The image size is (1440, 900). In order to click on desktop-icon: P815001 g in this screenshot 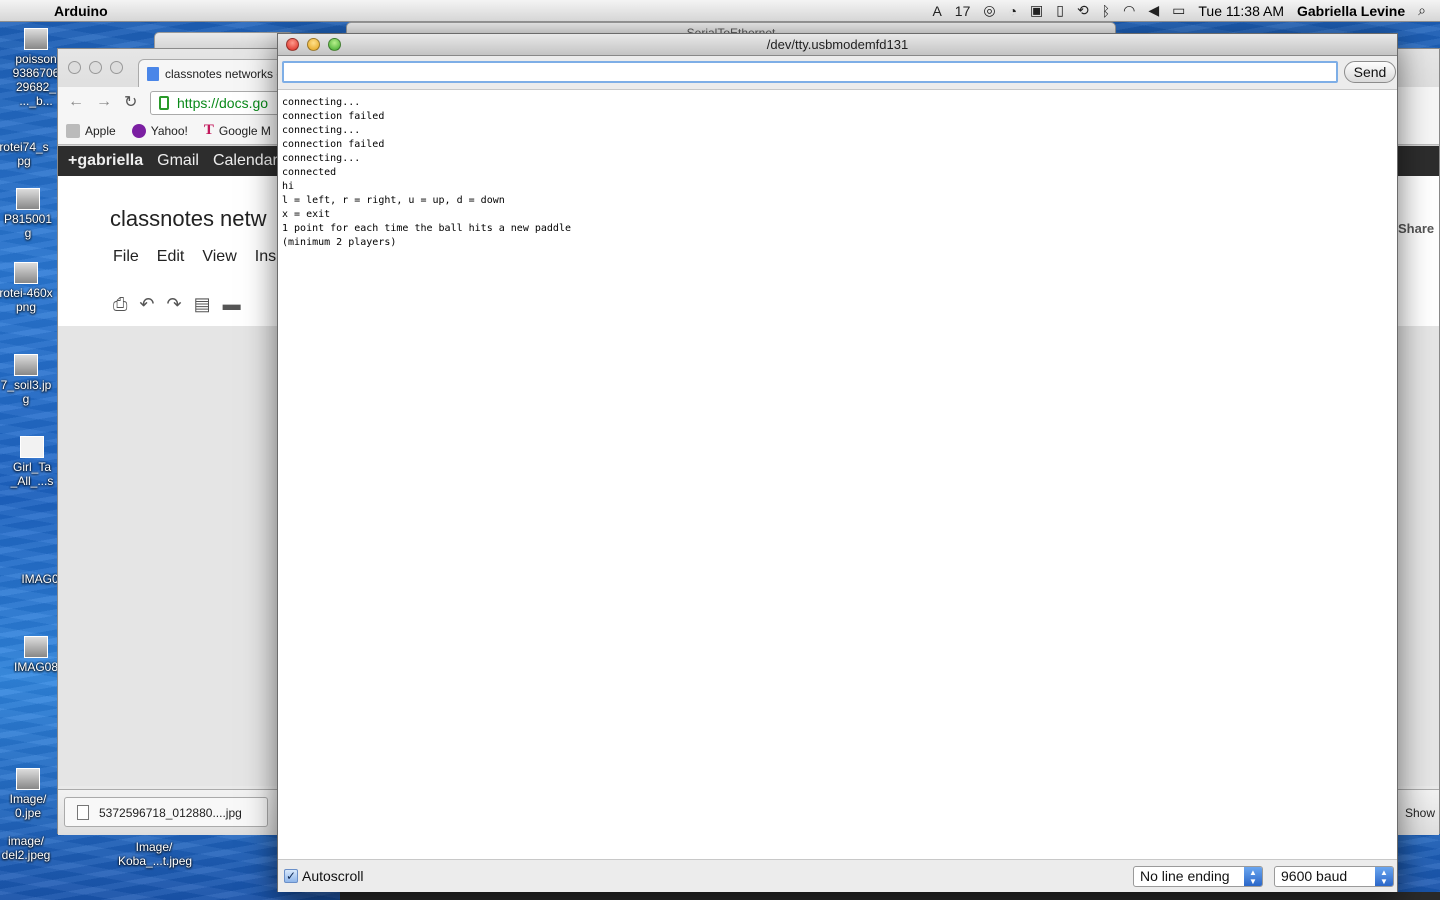, I will do `click(32, 214)`.